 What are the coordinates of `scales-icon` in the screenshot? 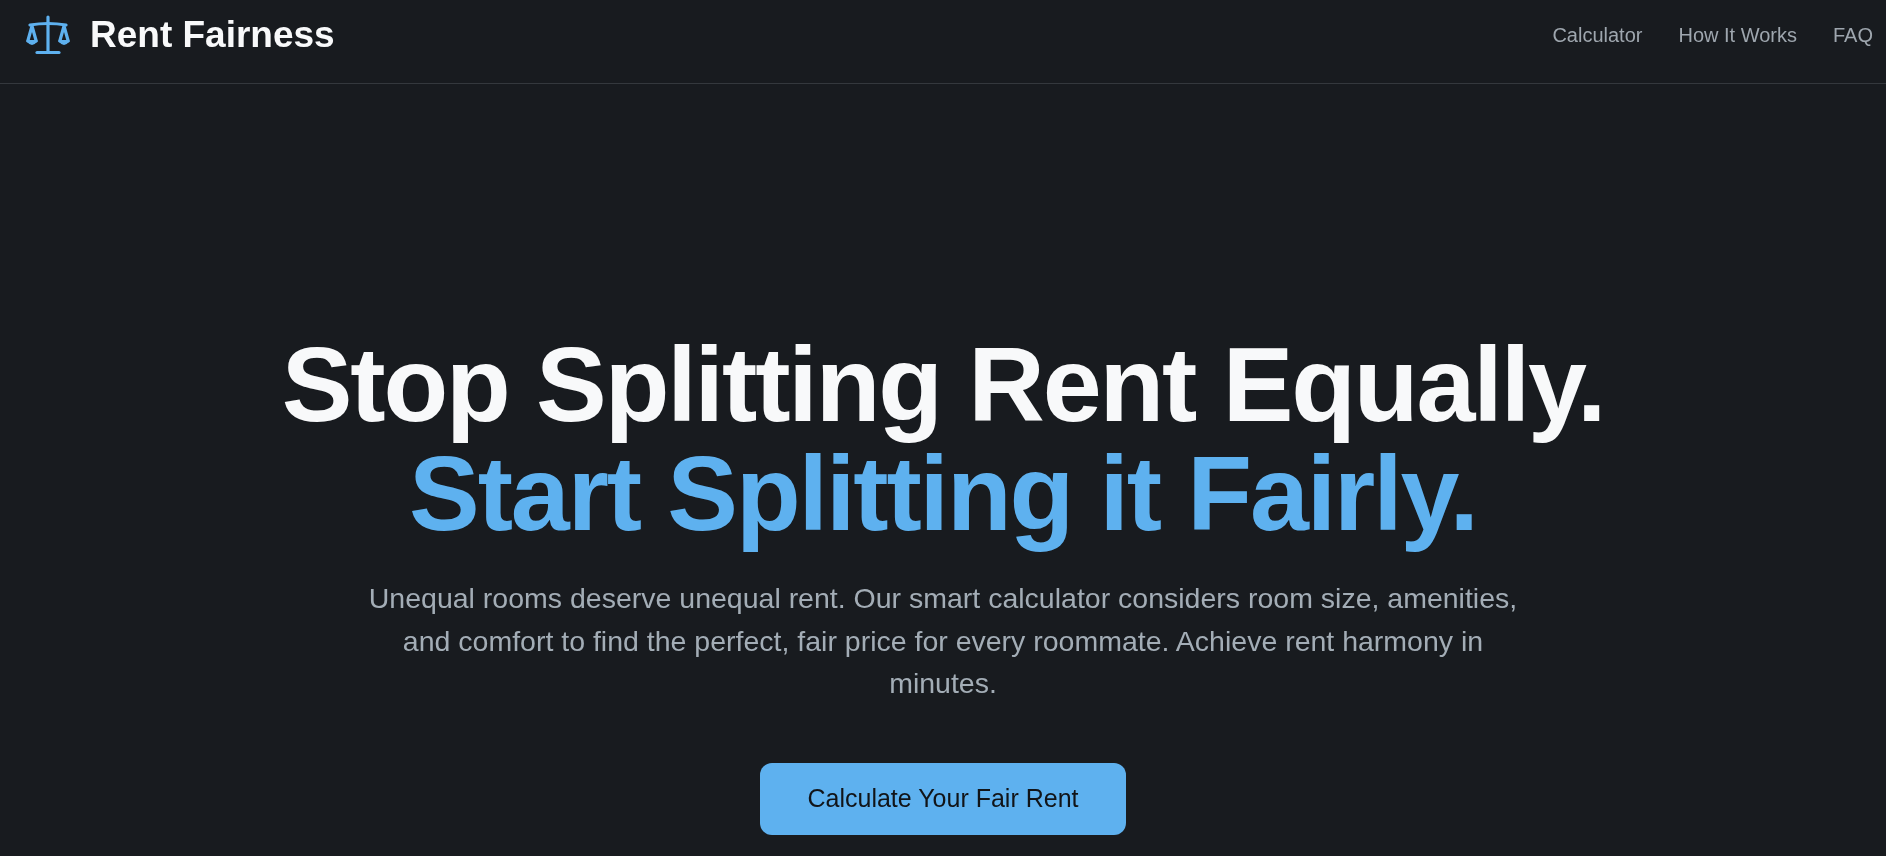 It's located at (48, 35).